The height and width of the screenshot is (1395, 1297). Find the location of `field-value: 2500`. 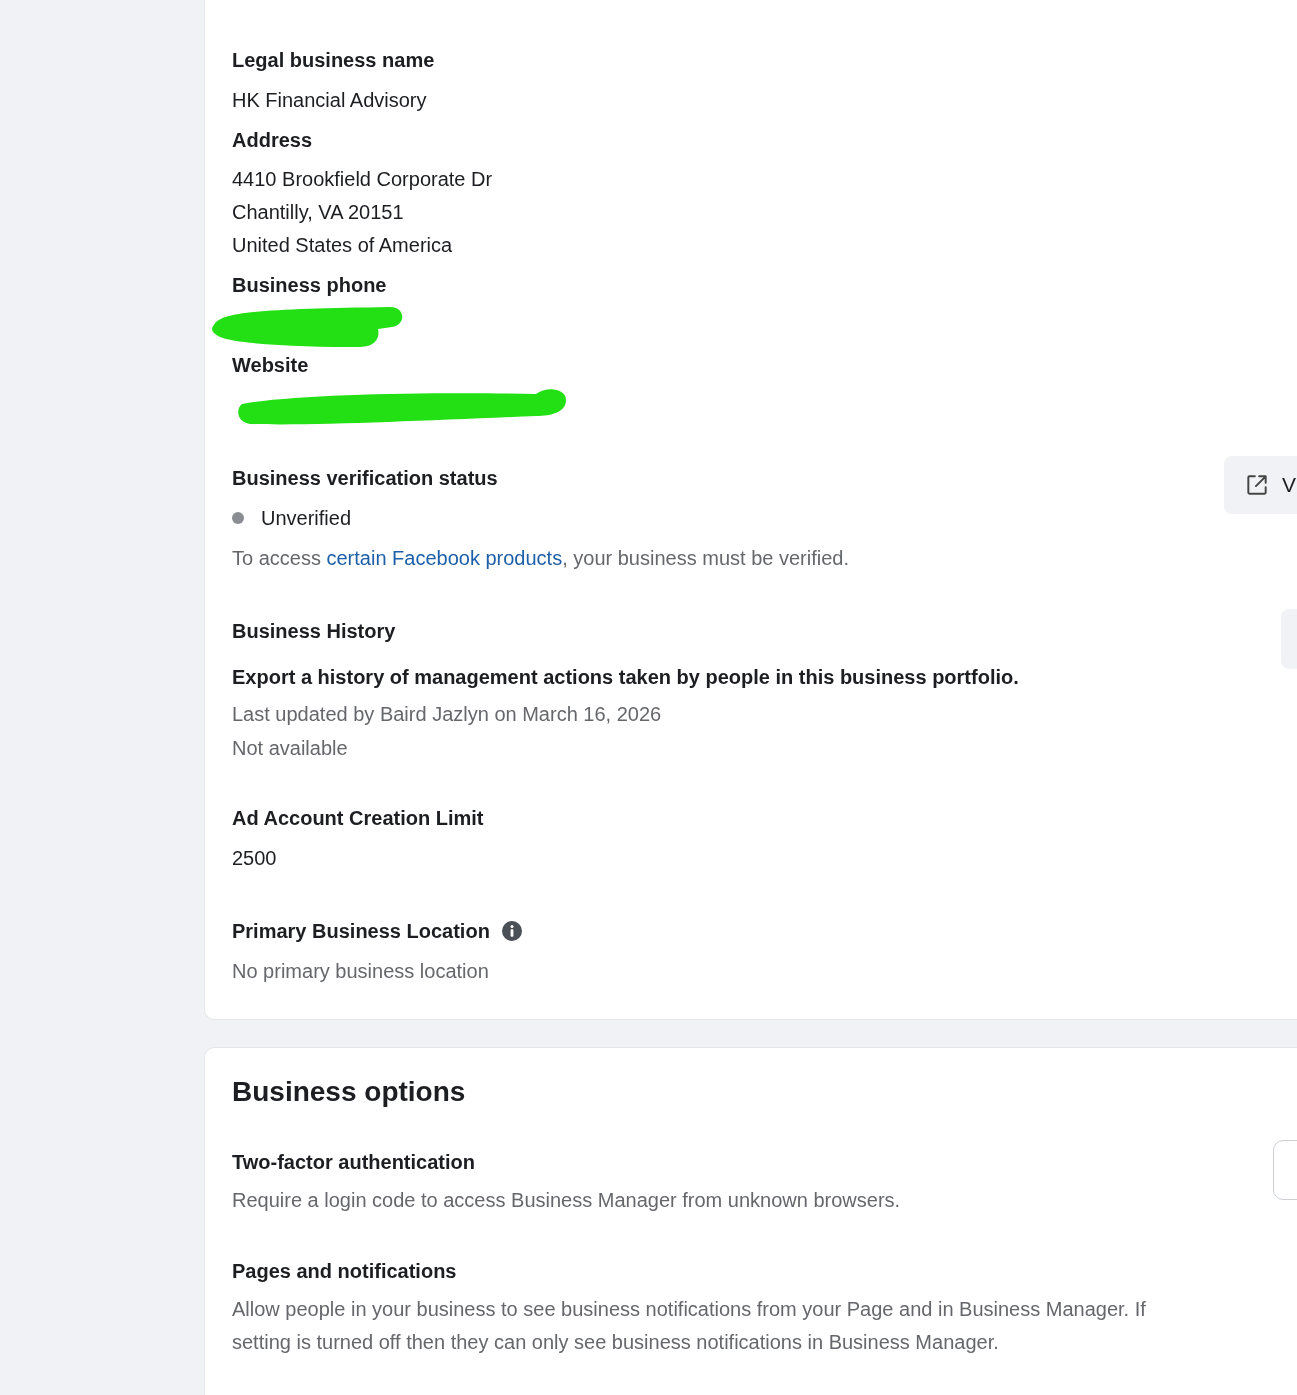

field-value: 2500 is located at coordinates (255, 858).